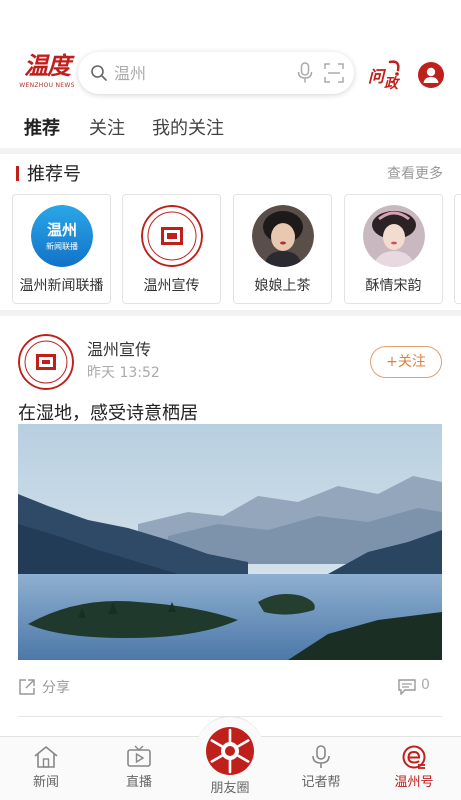 This screenshot has width=461, height=800. I want to click on nav-item-wenzhou-account: 温州号, so click(414, 767).